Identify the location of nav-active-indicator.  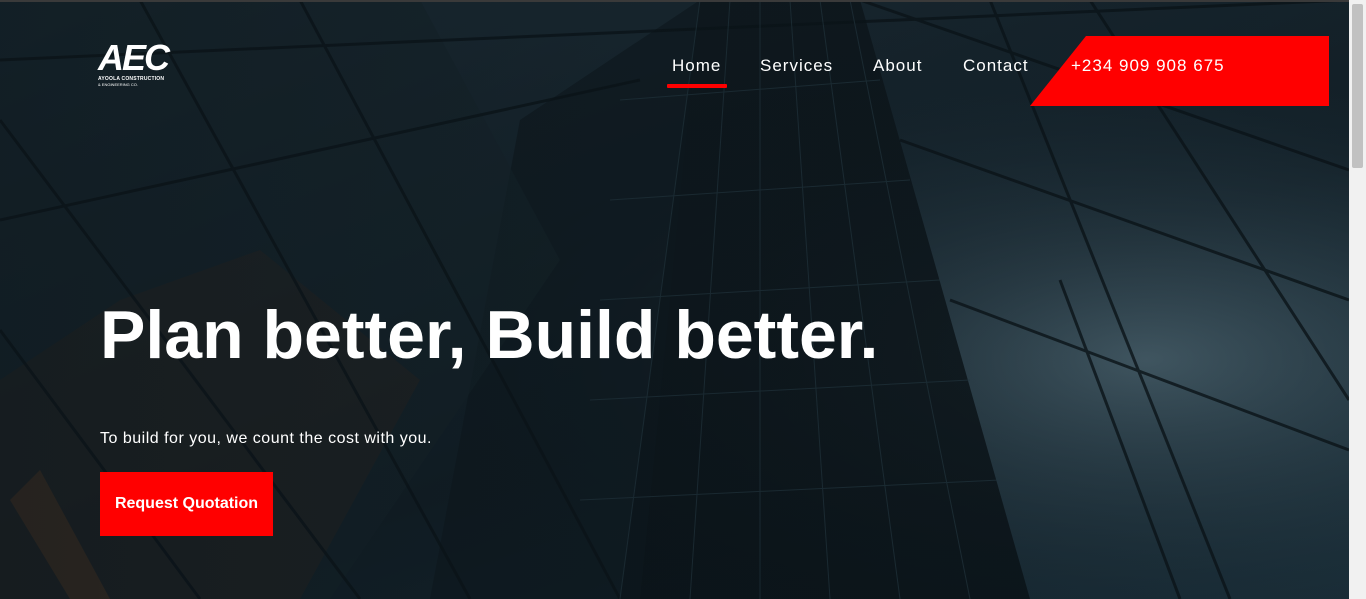
(697, 86).